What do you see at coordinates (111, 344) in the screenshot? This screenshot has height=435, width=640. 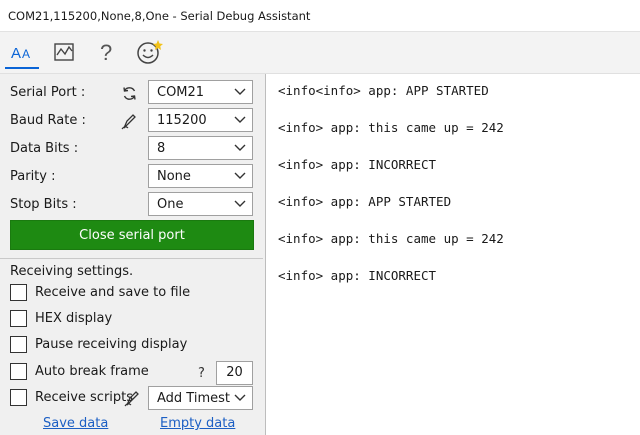 I see `pause-display-label: Pause receiving display` at bounding box center [111, 344].